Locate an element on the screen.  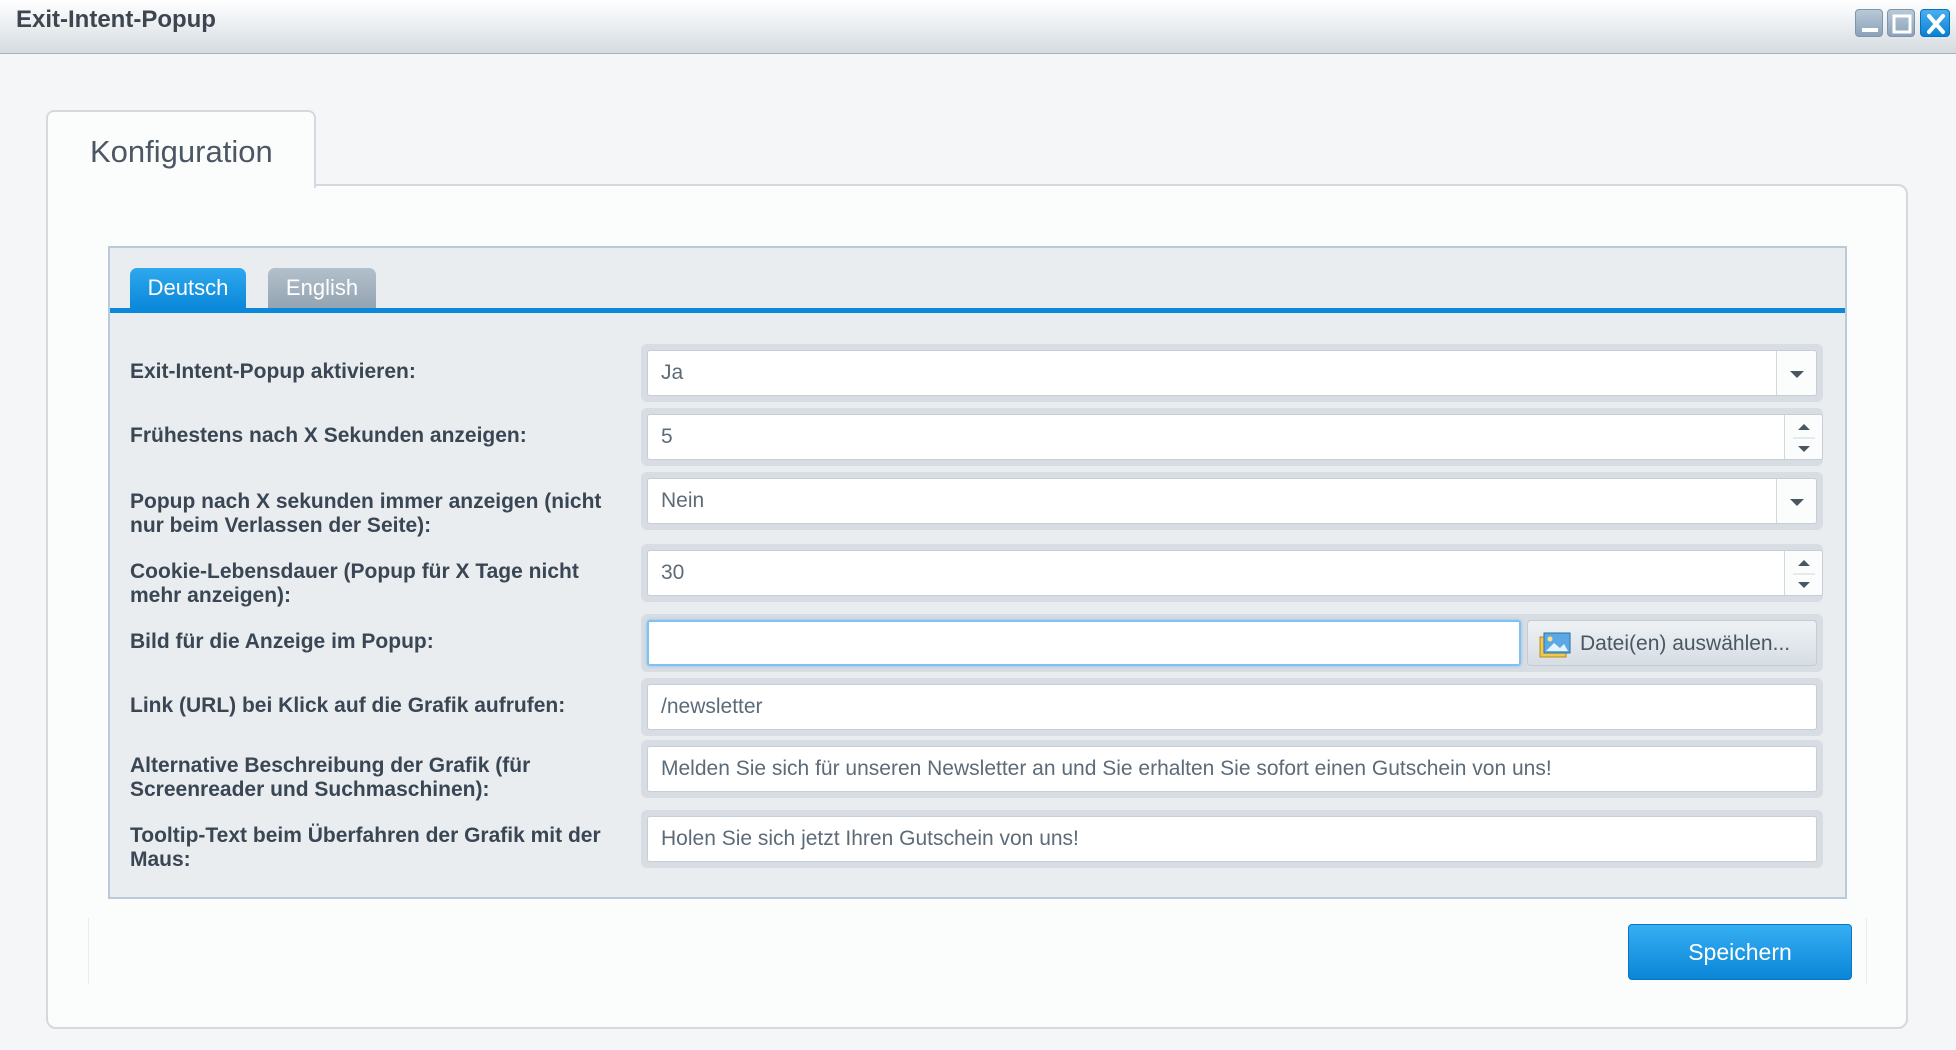
cookie-lifetime-stepper is located at coordinates (1803, 573).